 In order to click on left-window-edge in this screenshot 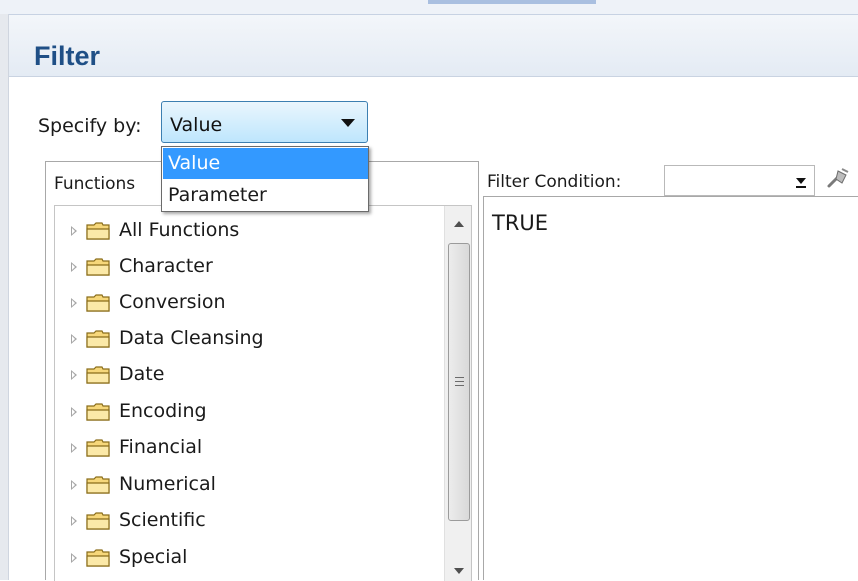, I will do `click(4, 297)`.